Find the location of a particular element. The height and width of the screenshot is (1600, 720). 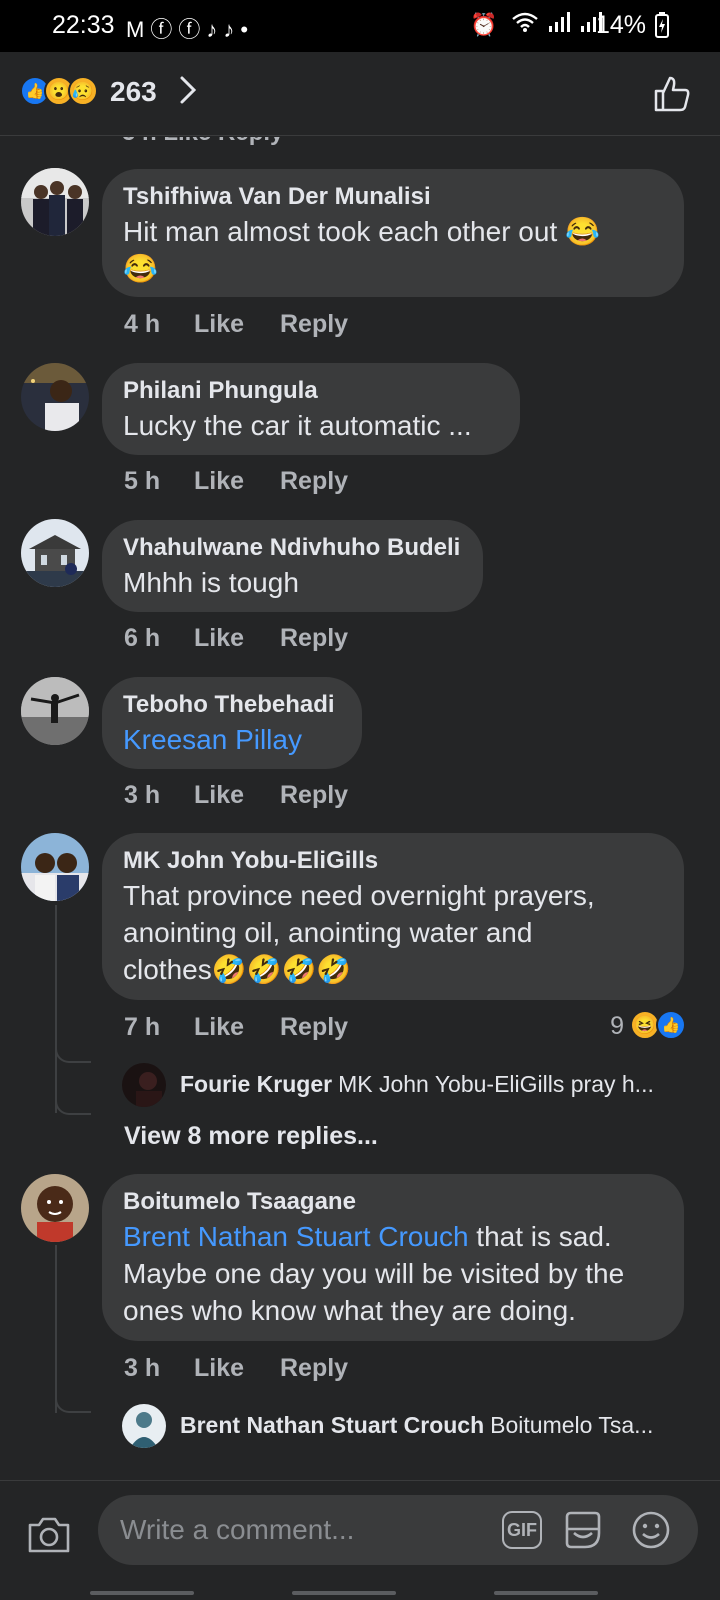

comment-bubble: Teboho Thebehadi Kreesan Pillay is located at coordinates (232, 723).